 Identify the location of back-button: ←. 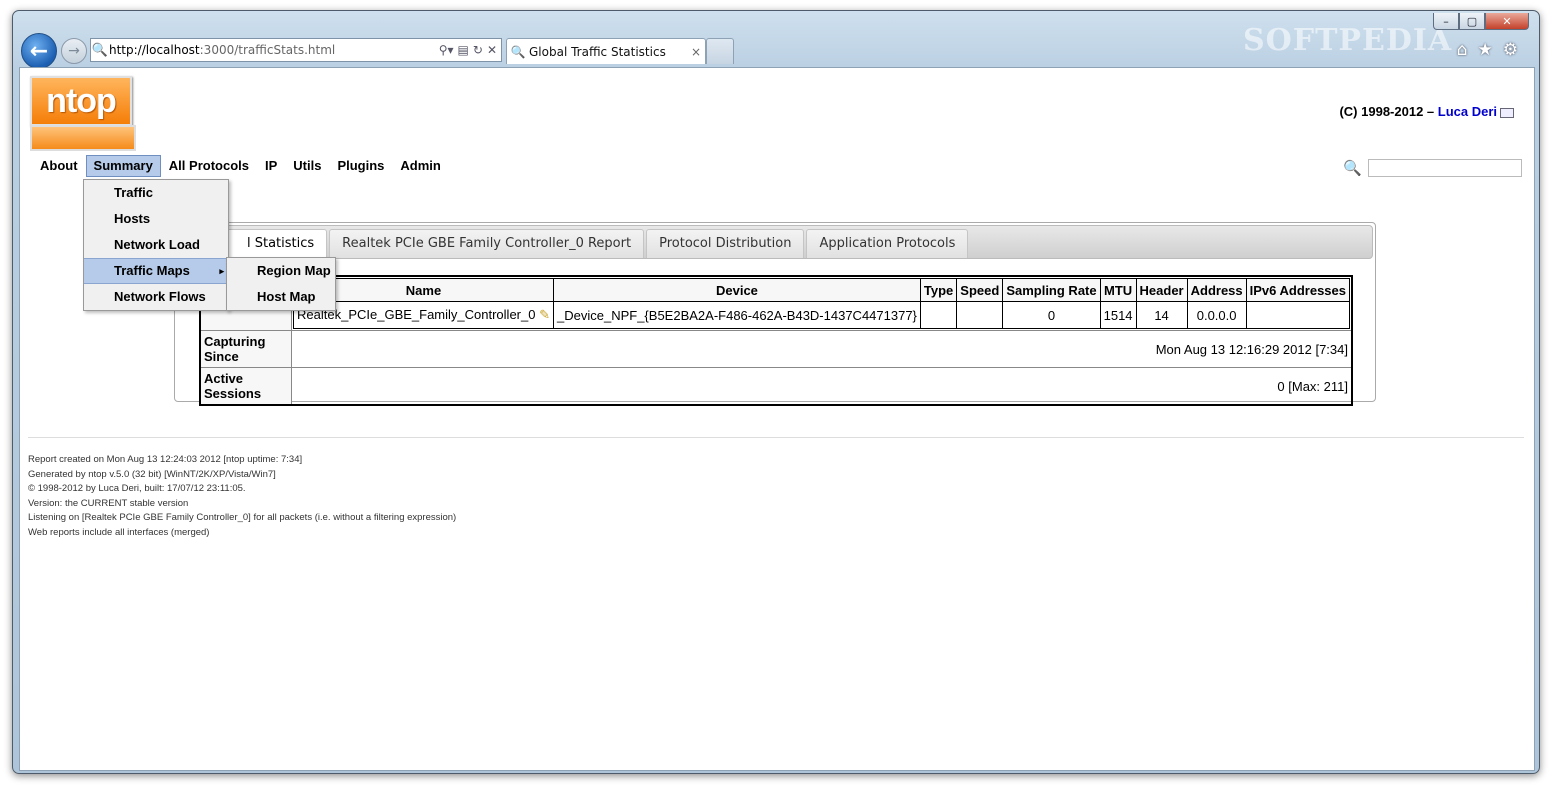
(39, 51).